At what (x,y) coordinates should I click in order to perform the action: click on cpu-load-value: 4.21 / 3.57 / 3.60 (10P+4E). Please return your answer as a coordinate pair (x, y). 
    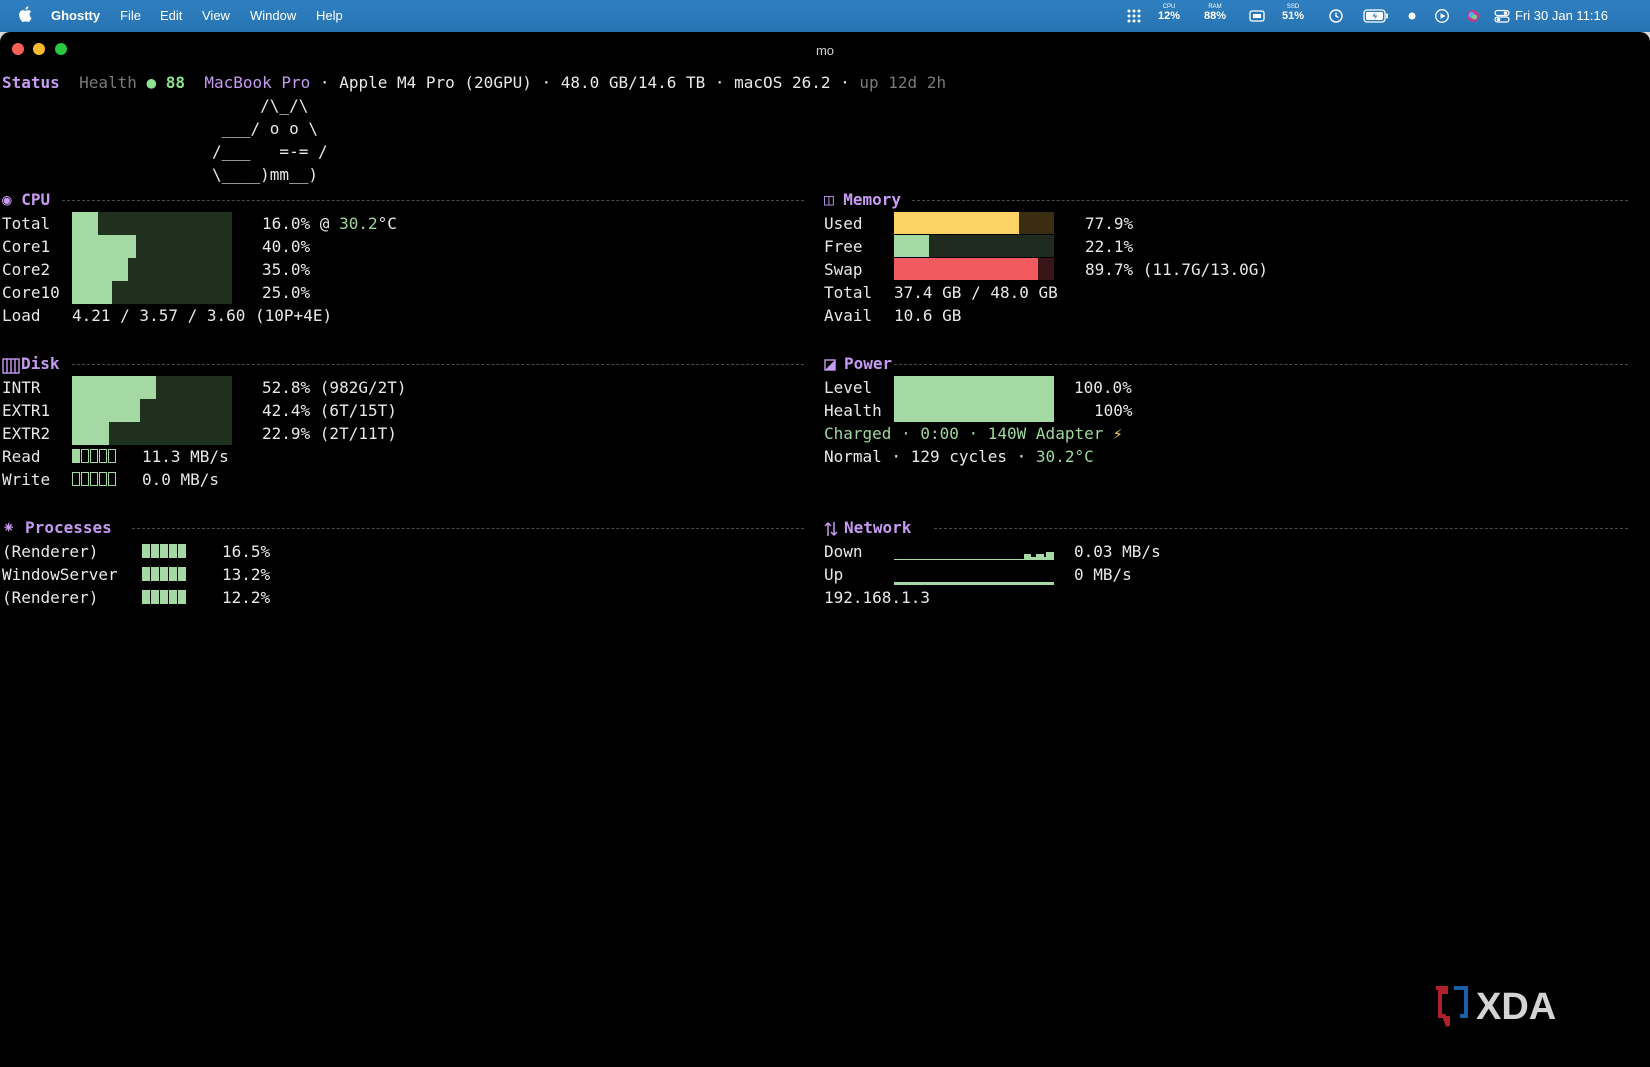
    Looking at the image, I should click on (202, 315).